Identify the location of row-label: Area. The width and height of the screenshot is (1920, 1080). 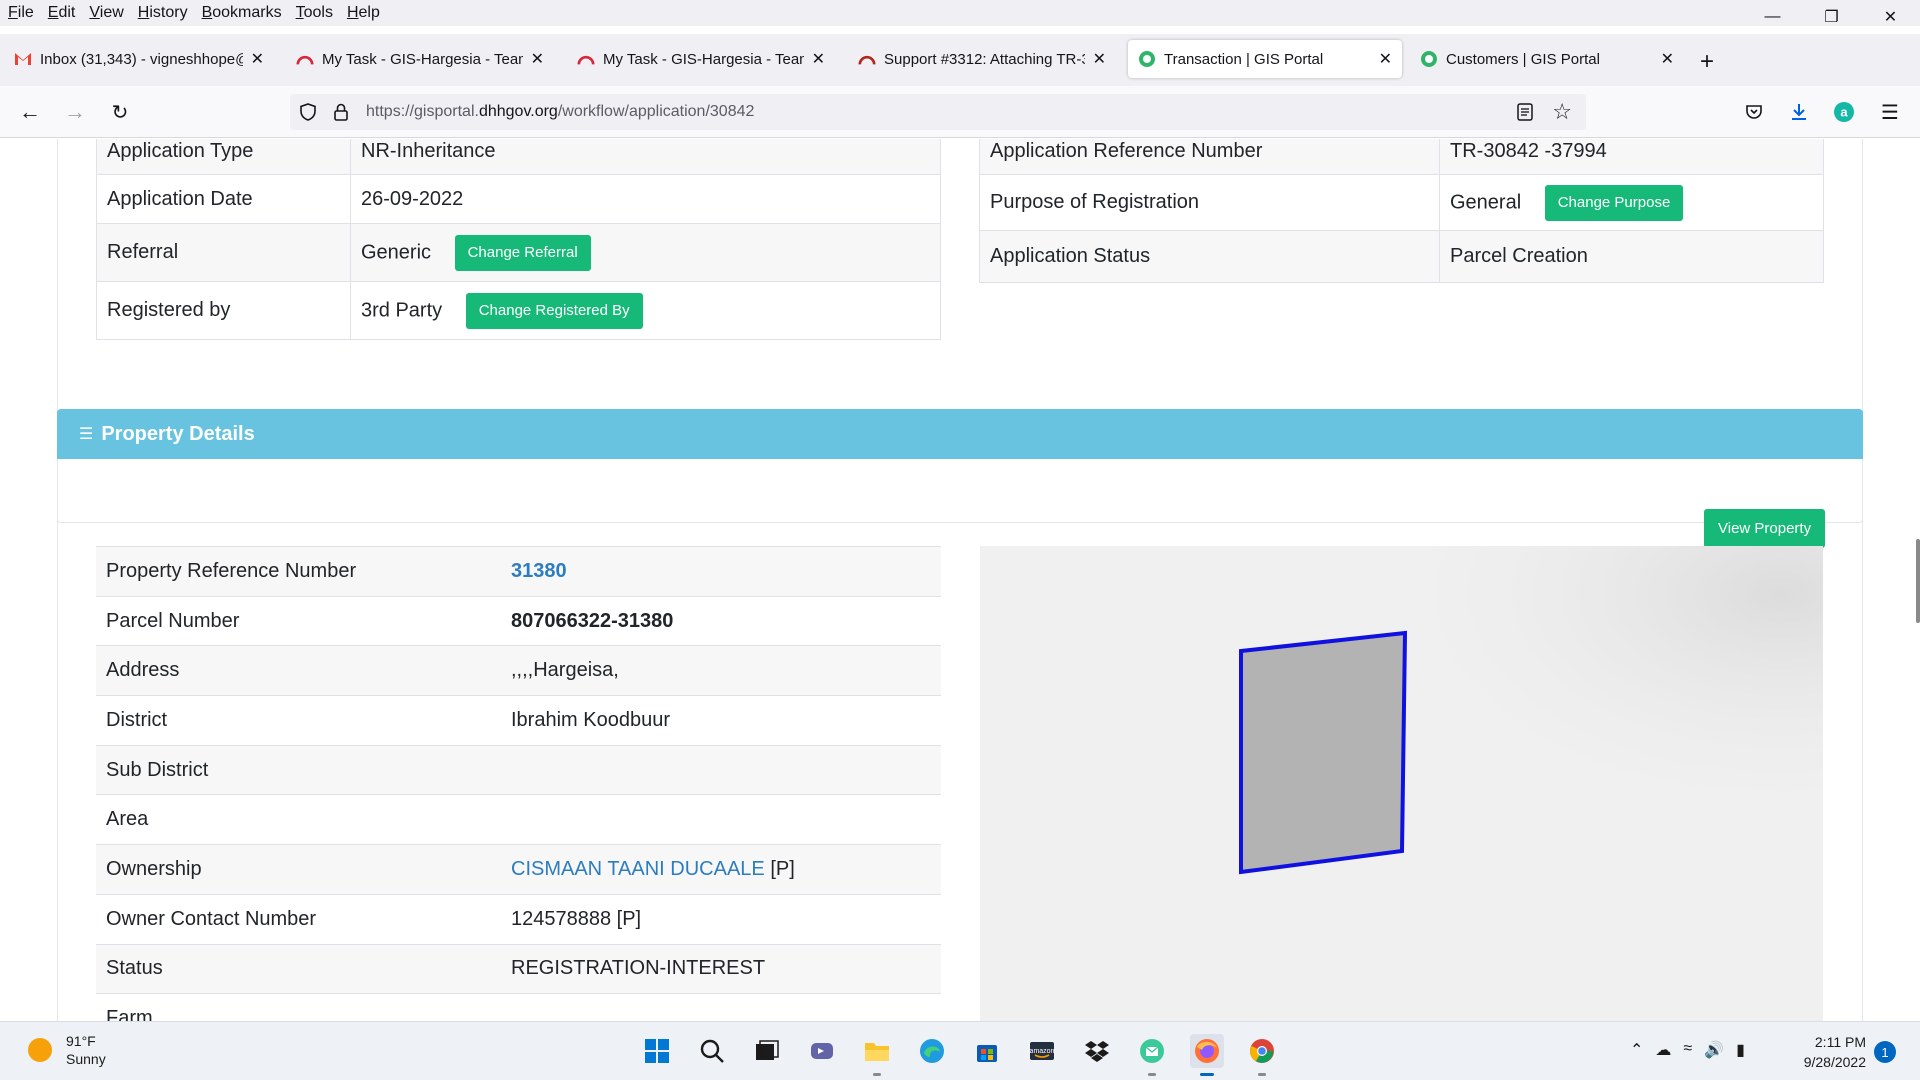
(298, 819).